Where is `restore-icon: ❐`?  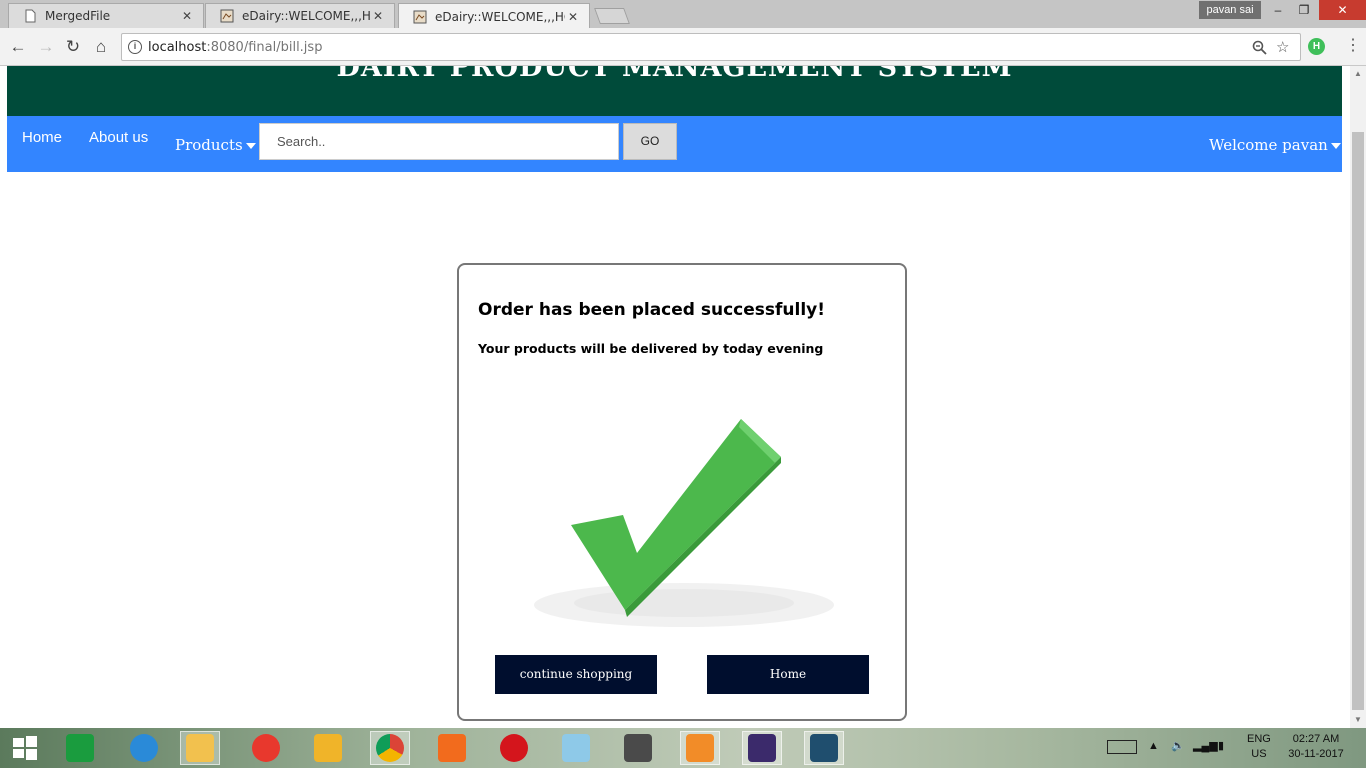 restore-icon: ❐ is located at coordinates (1304, 10).